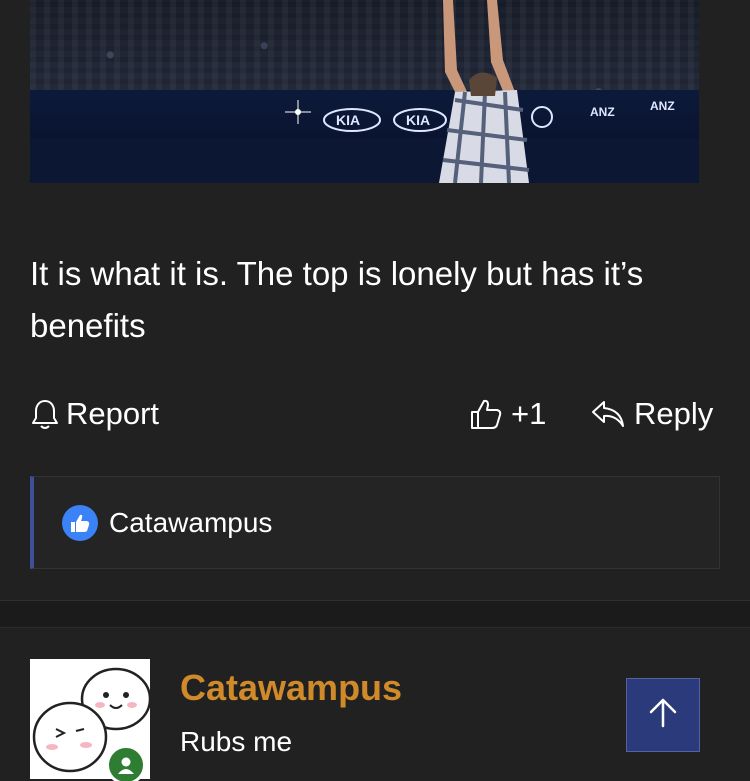  What do you see at coordinates (364, 160) in the screenshot?
I see `court-surface` at bounding box center [364, 160].